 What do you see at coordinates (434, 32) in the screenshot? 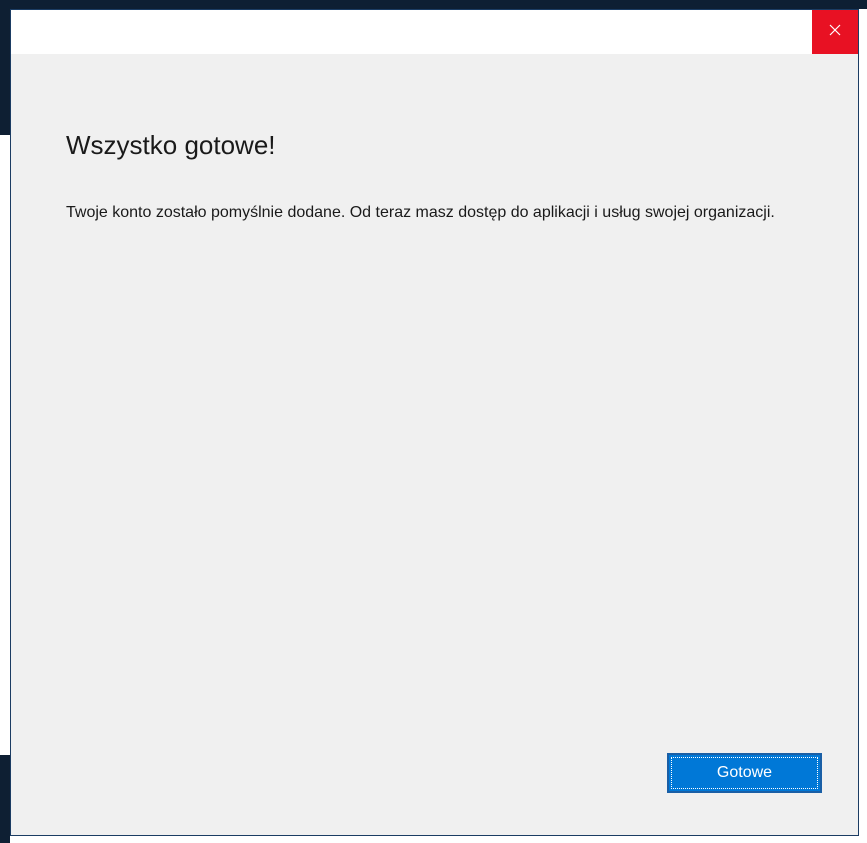
I see `title-bar` at bounding box center [434, 32].